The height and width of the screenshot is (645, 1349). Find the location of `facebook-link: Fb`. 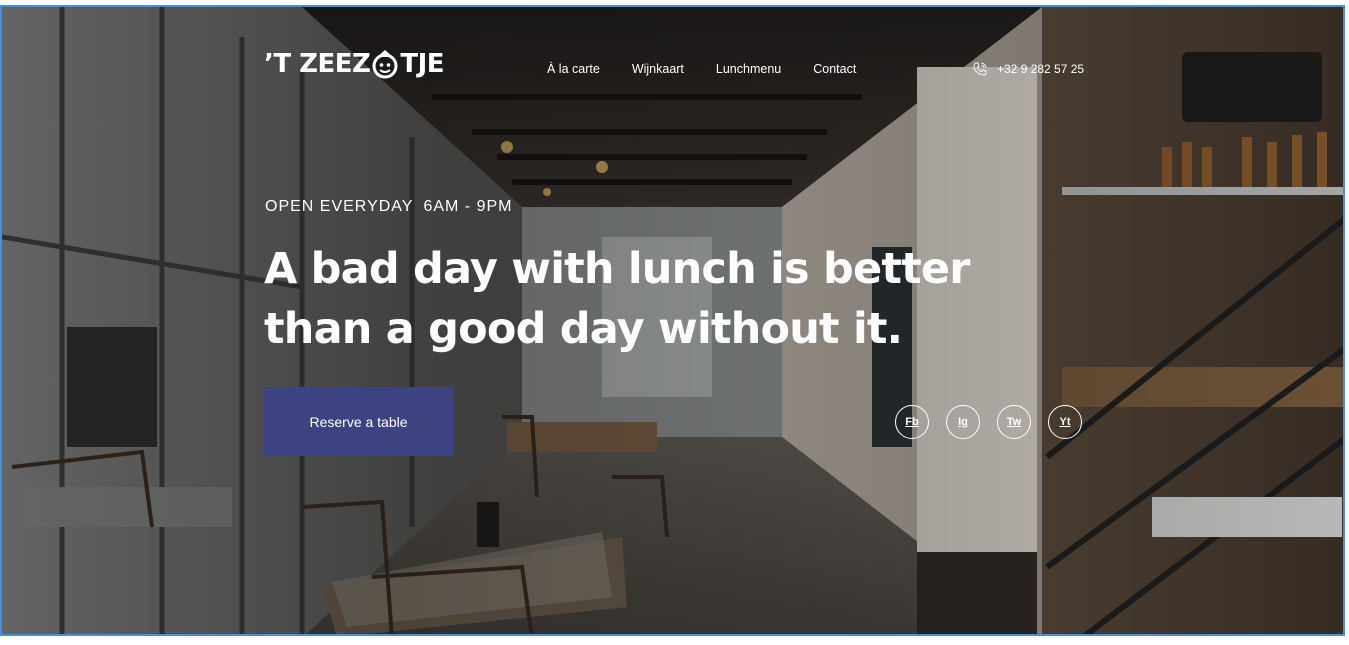

facebook-link: Fb is located at coordinates (912, 422).